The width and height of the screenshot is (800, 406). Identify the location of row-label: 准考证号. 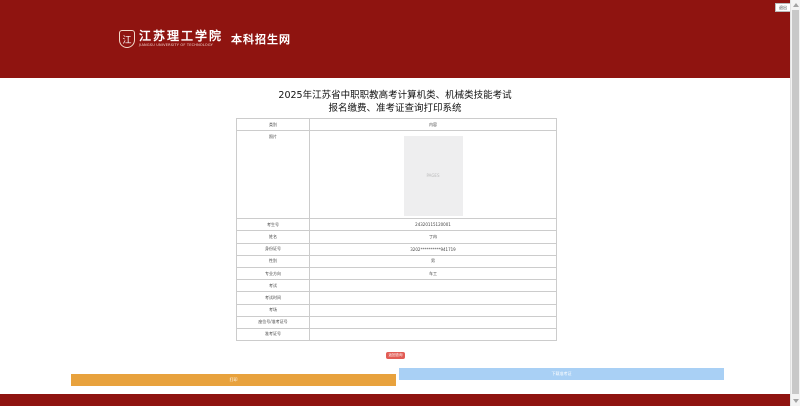
(273, 334).